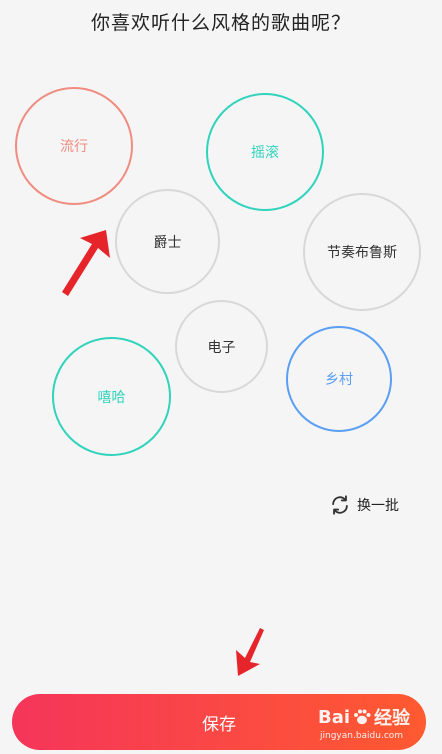 The image size is (442, 754). I want to click on page-title: 你喜欢听什么风格的歌曲呢？, so click(220, 23).